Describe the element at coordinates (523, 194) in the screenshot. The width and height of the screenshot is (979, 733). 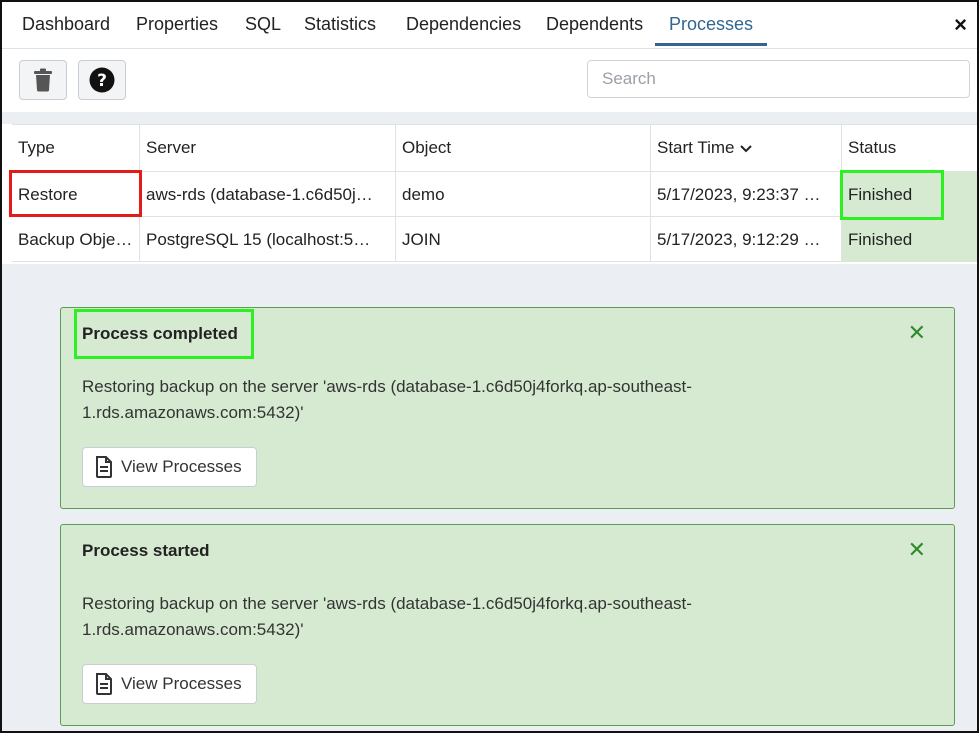
I see `cell-object: demo` at that location.